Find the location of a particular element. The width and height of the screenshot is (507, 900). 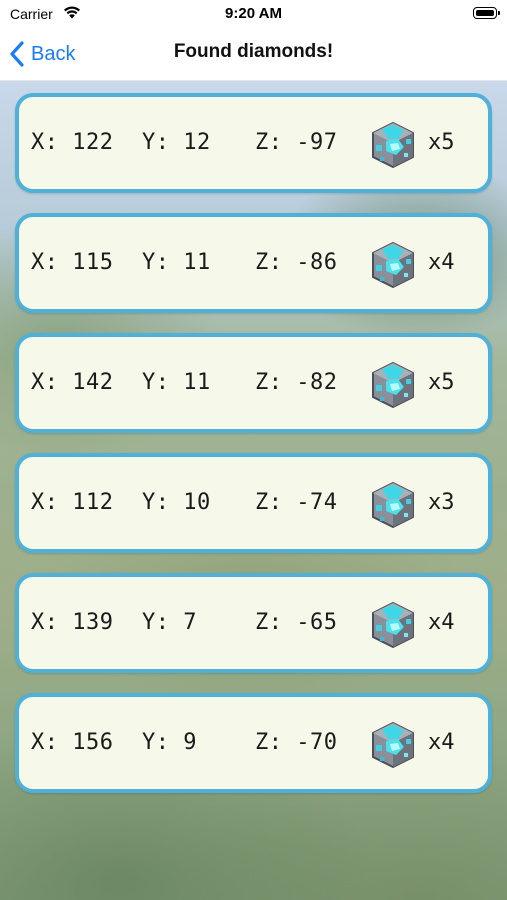

status-time: 9:20 AM is located at coordinates (253, 13).